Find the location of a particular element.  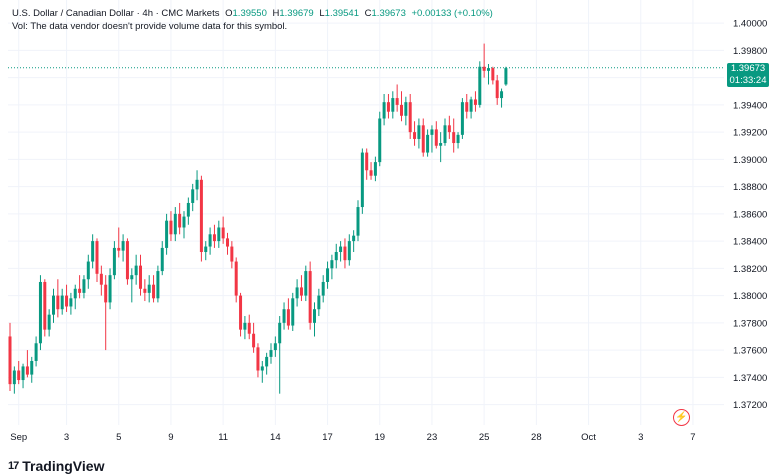

y-tick-label: 1.38400 is located at coordinates (750, 242).